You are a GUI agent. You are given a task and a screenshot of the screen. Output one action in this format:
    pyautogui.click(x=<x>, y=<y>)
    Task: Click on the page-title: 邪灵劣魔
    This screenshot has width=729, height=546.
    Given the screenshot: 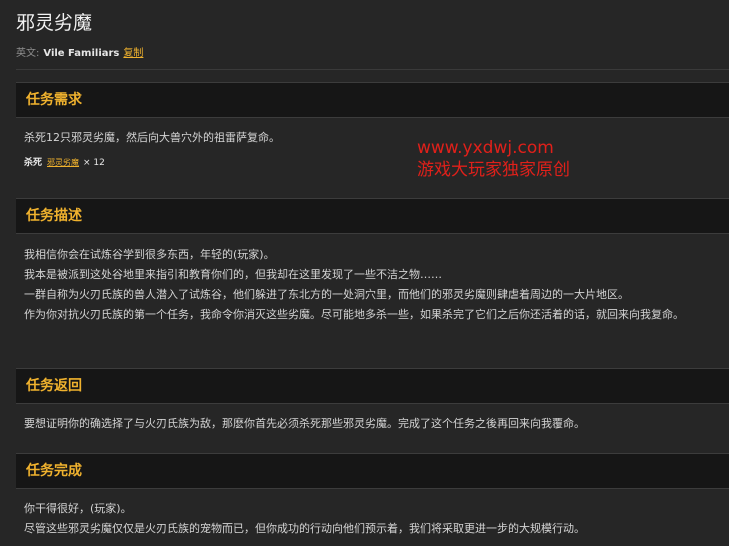 What is the action you would take?
    pyautogui.click(x=54, y=23)
    